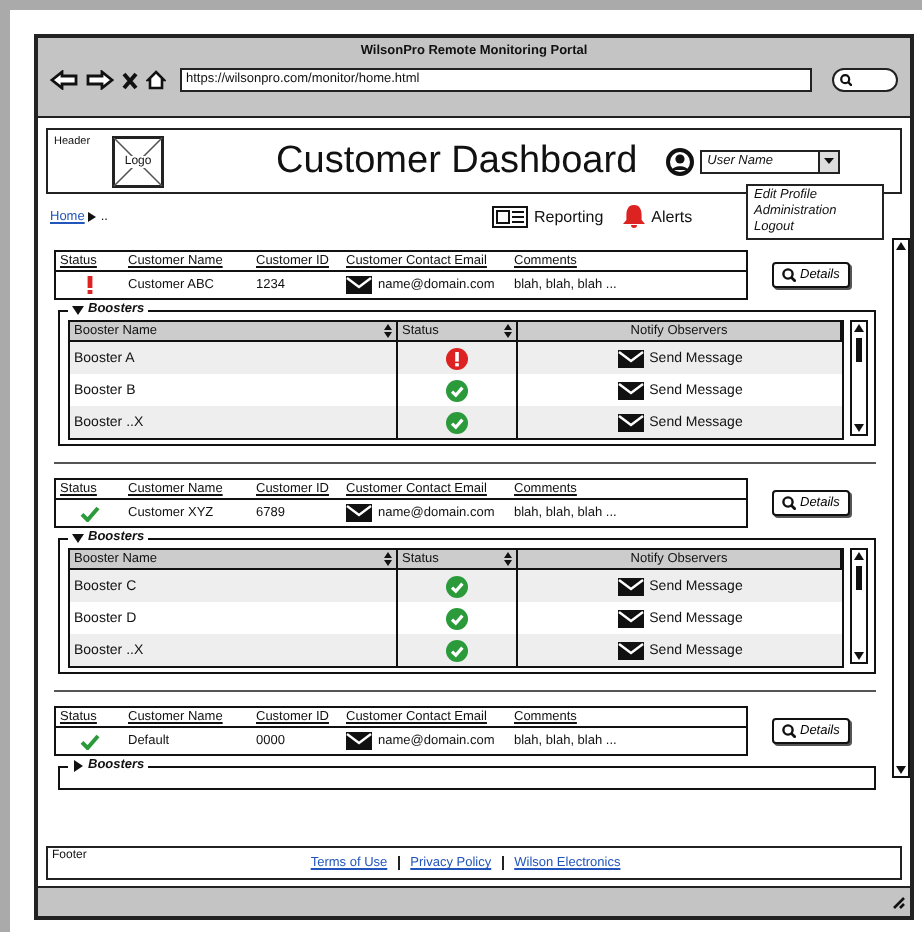  I want to click on nav-link: Reporting, so click(568, 216).